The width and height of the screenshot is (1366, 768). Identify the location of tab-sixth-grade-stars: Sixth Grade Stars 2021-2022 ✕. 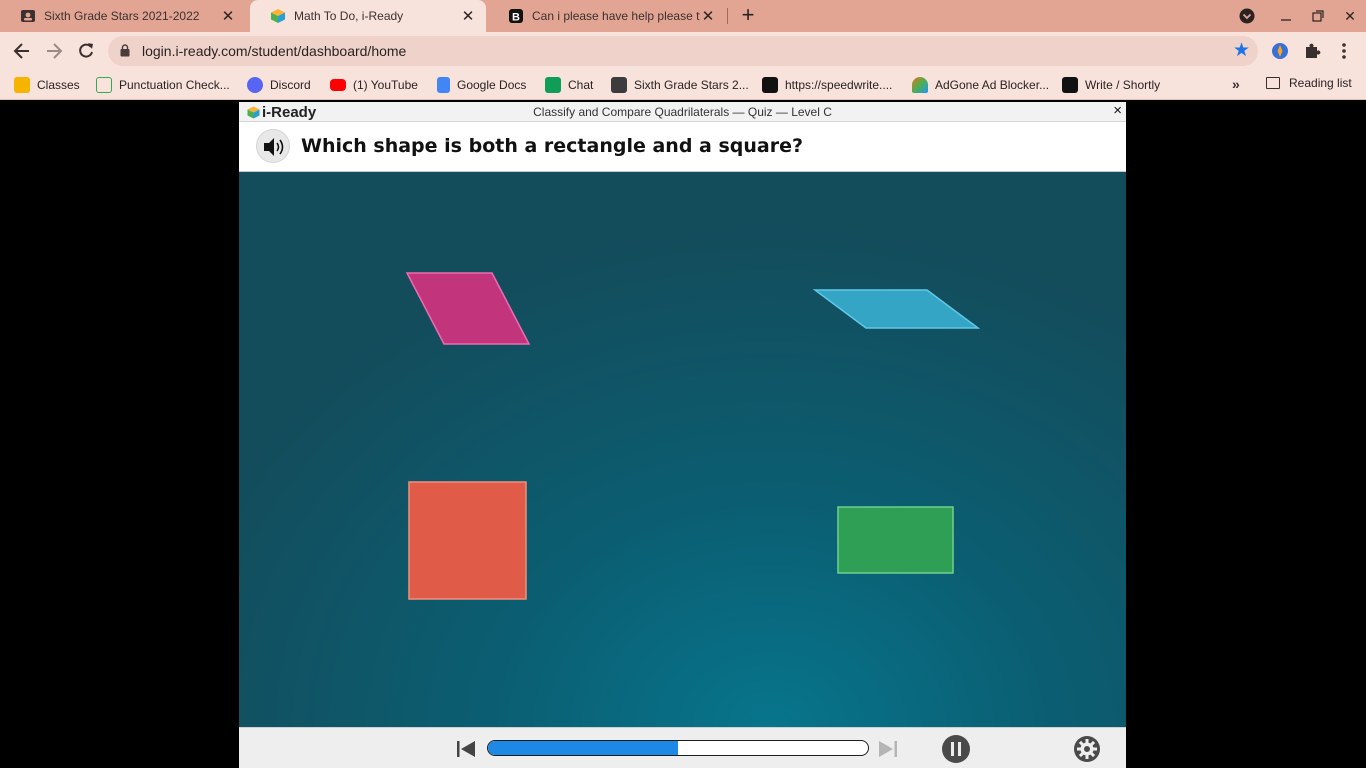
(123, 16).